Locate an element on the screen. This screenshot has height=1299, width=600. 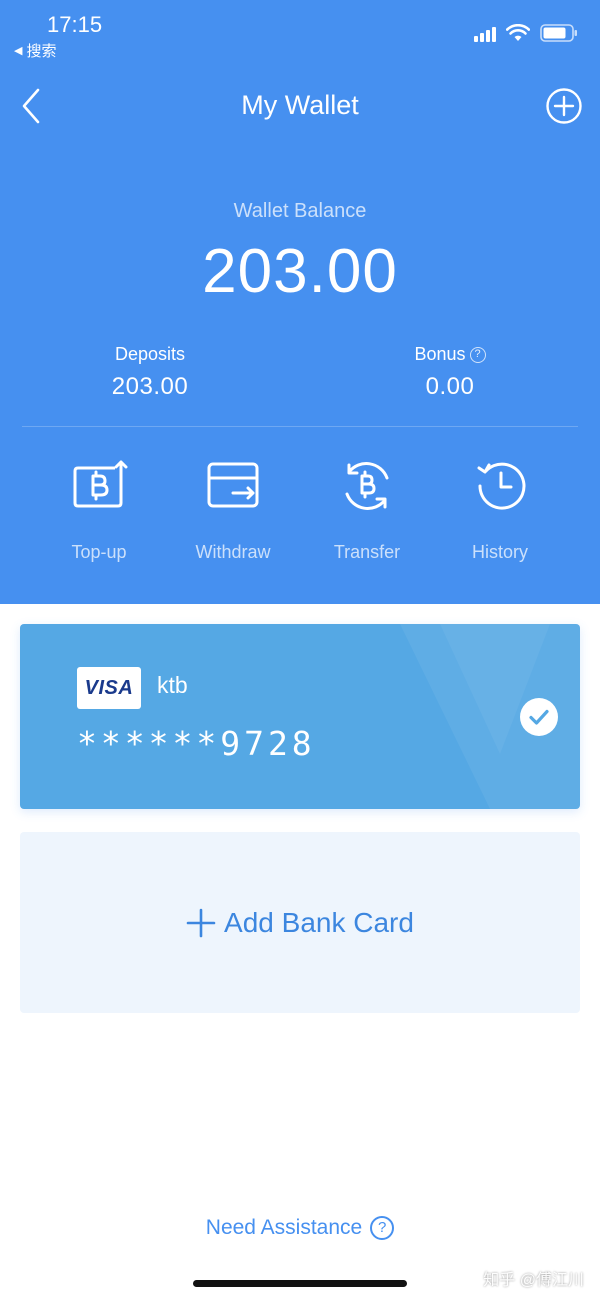
bonus-stat: Bonus ? 0.00 is located at coordinates (450, 372).